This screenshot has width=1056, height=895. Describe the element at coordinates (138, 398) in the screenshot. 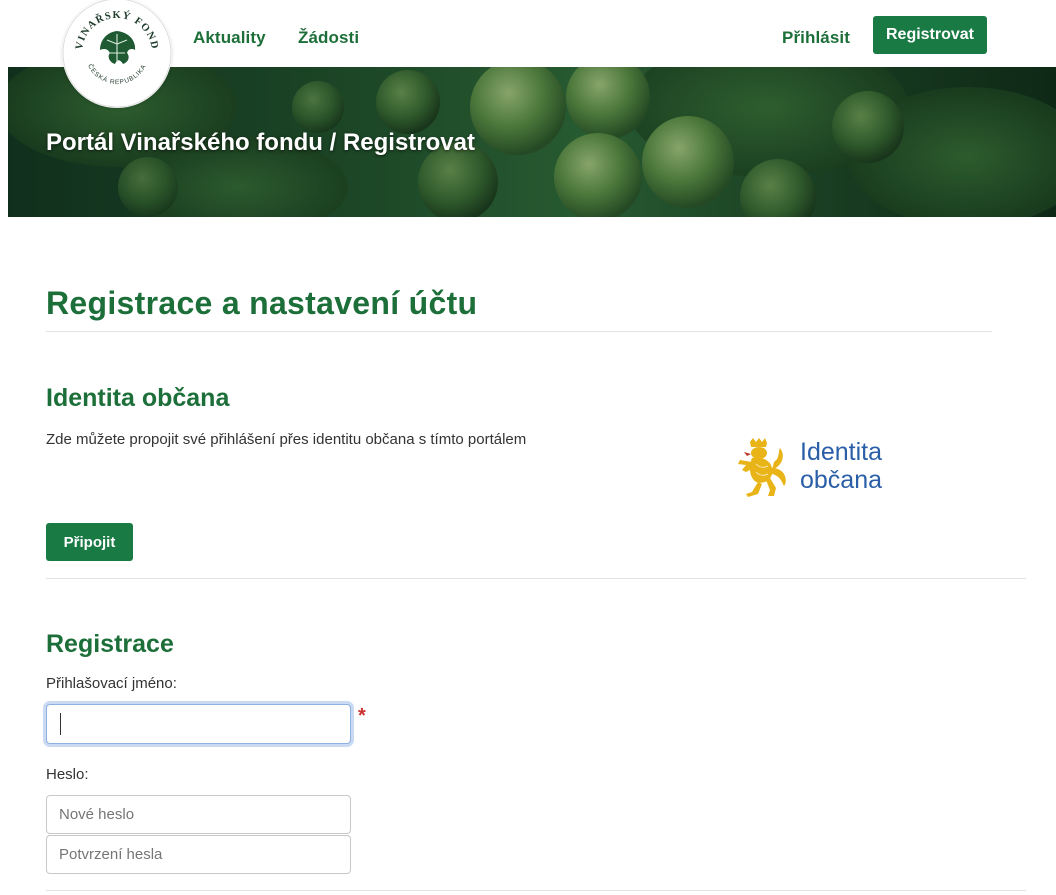

I see `identity-section-title: Identita občana` at that location.